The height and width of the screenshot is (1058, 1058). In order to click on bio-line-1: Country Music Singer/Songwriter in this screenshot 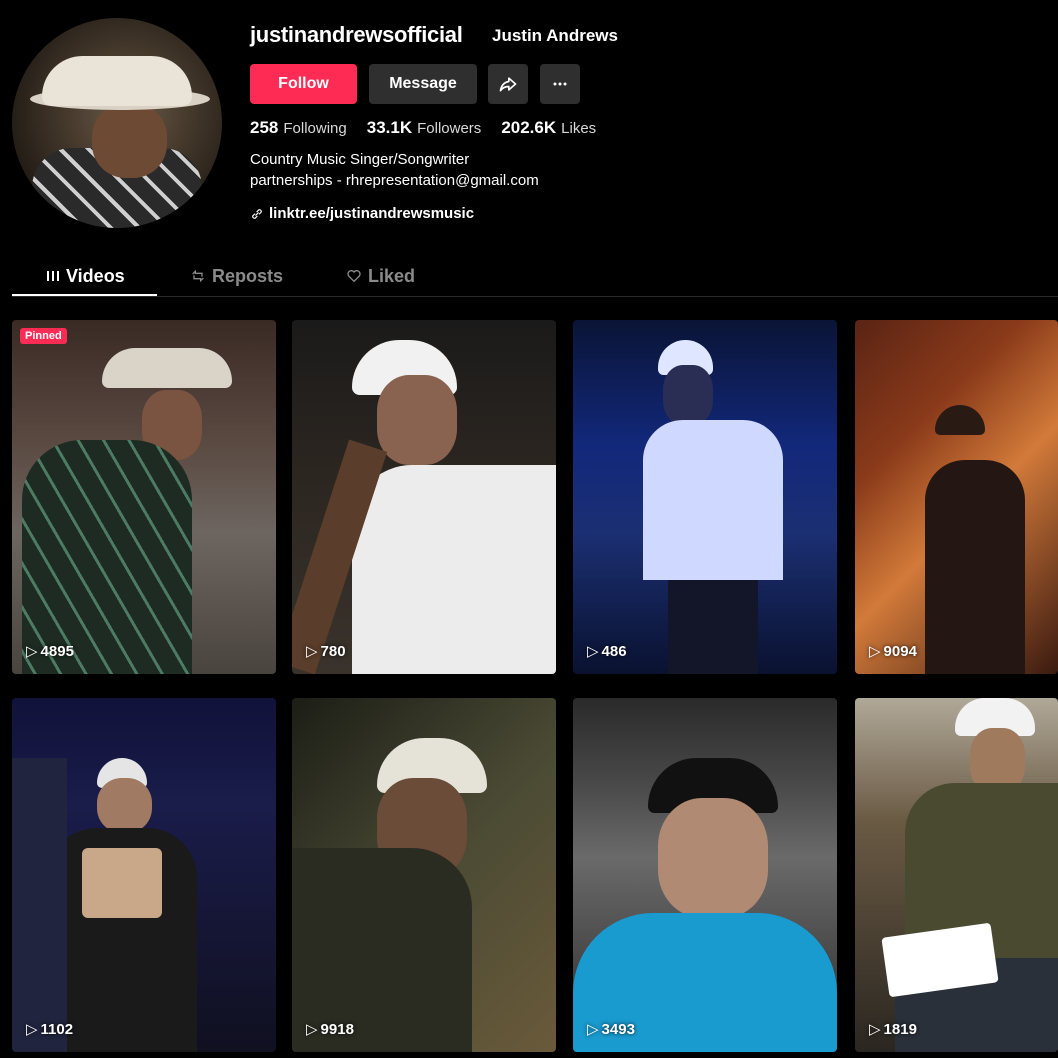, I will do `click(360, 159)`.